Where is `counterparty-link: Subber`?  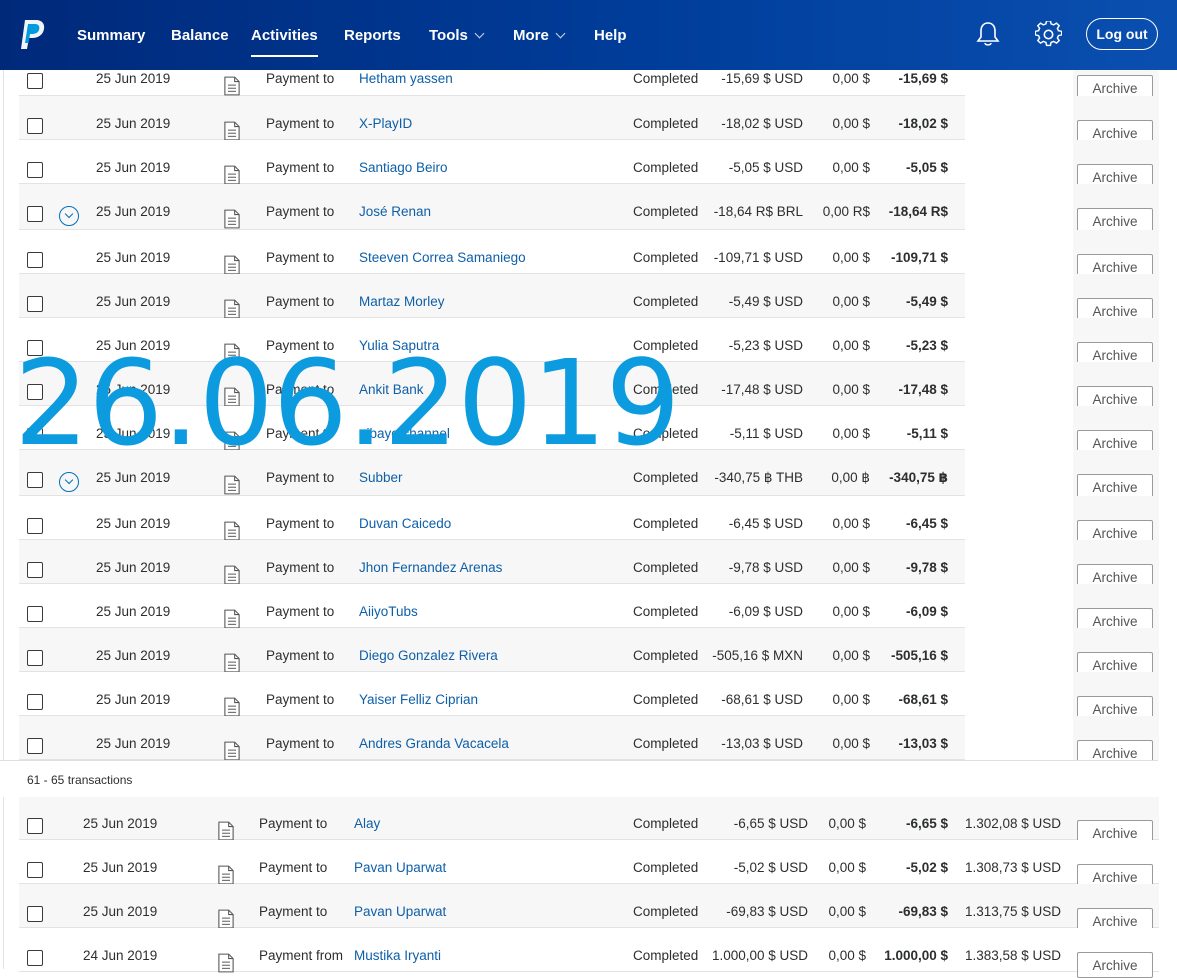
counterparty-link: Subber is located at coordinates (381, 478).